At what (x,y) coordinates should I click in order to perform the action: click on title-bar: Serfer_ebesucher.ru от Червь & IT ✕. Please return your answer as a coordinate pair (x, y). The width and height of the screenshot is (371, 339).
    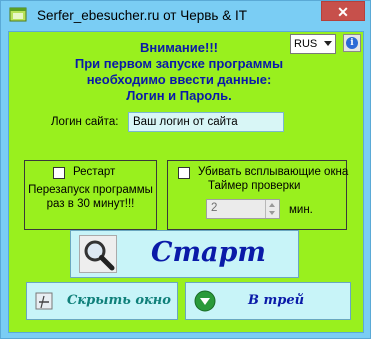
    Looking at the image, I should click on (185, 16).